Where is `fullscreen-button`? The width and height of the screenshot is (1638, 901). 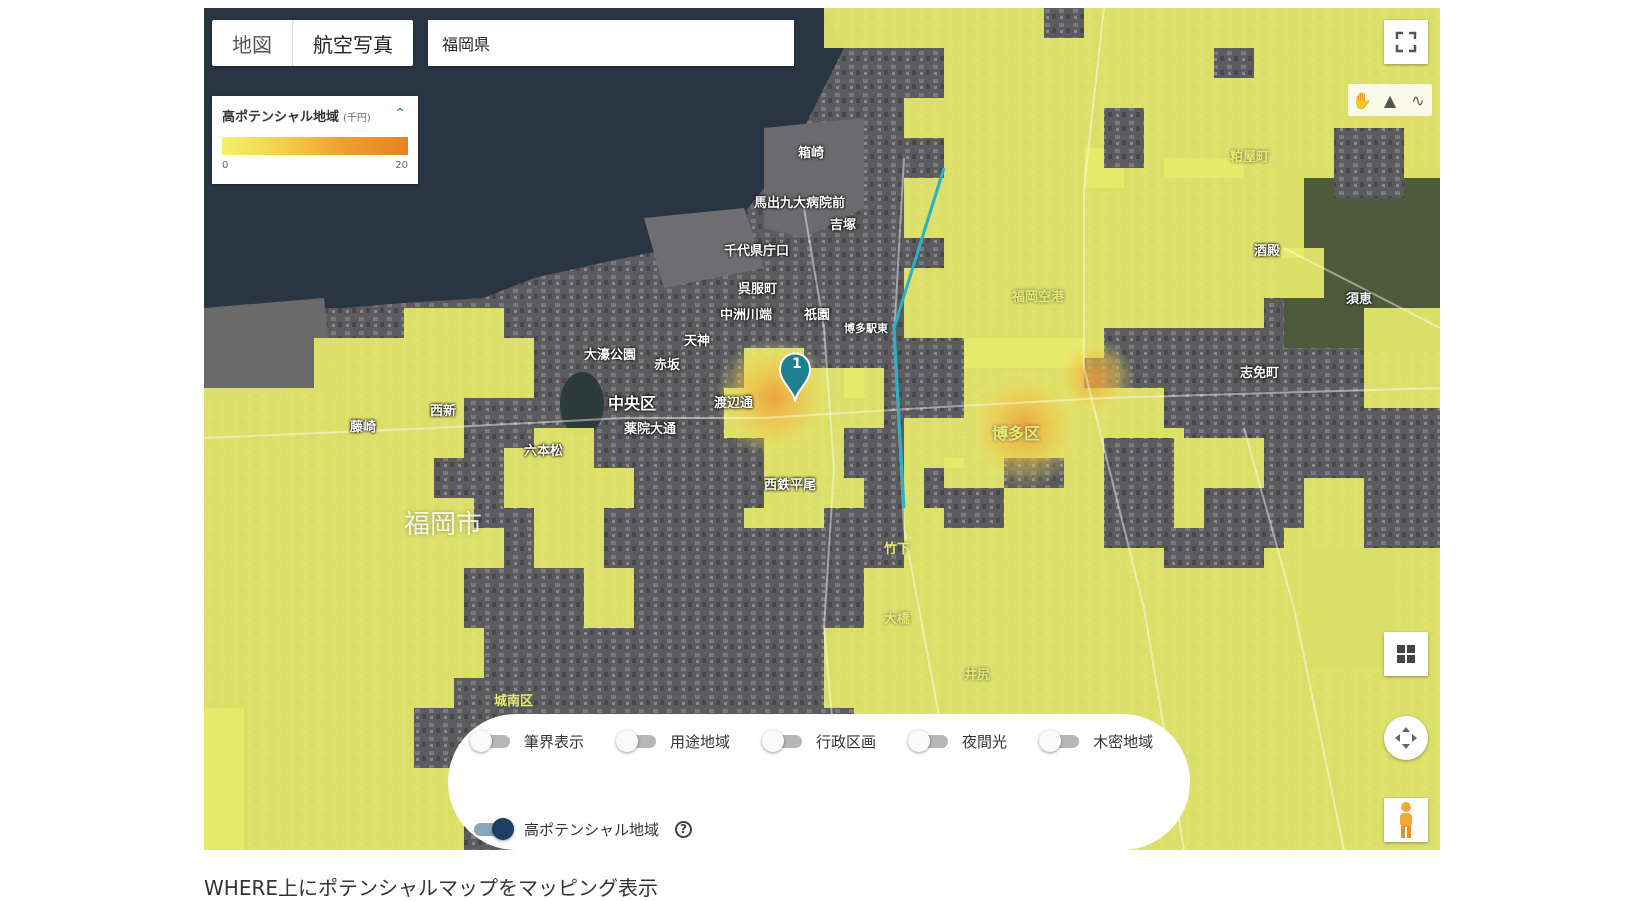 fullscreen-button is located at coordinates (1406, 42).